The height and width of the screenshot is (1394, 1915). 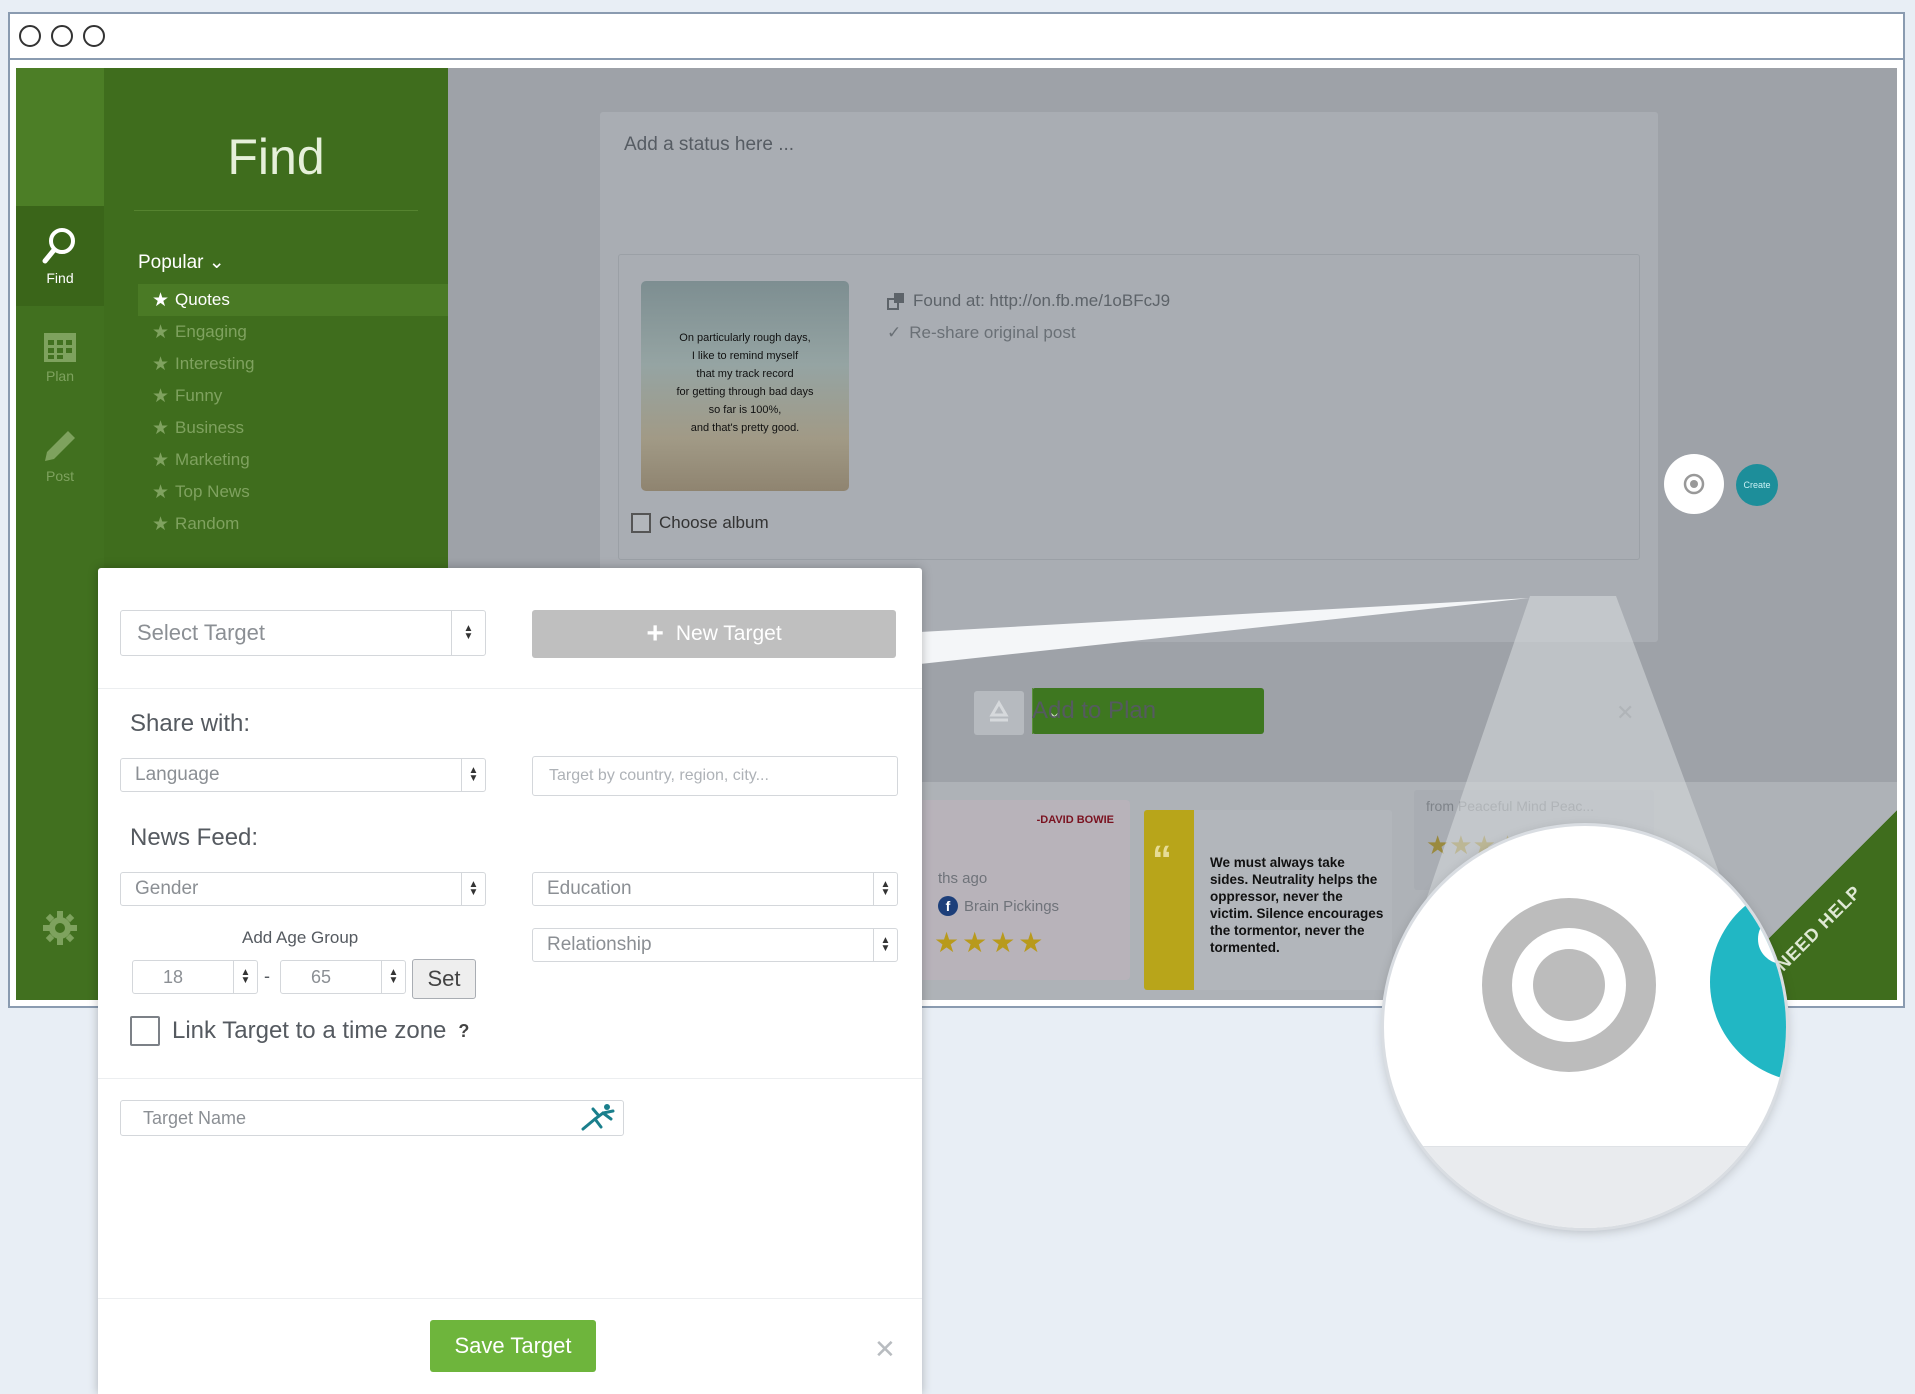 I want to click on quote-mark-icon: “, so click(x=1169, y=900).